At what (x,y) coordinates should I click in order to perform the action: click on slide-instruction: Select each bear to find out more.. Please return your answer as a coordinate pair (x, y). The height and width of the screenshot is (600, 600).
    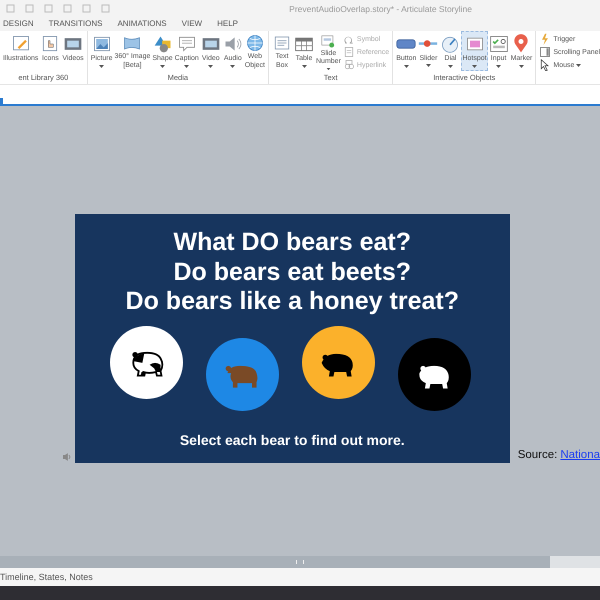
    Looking at the image, I should click on (292, 440).